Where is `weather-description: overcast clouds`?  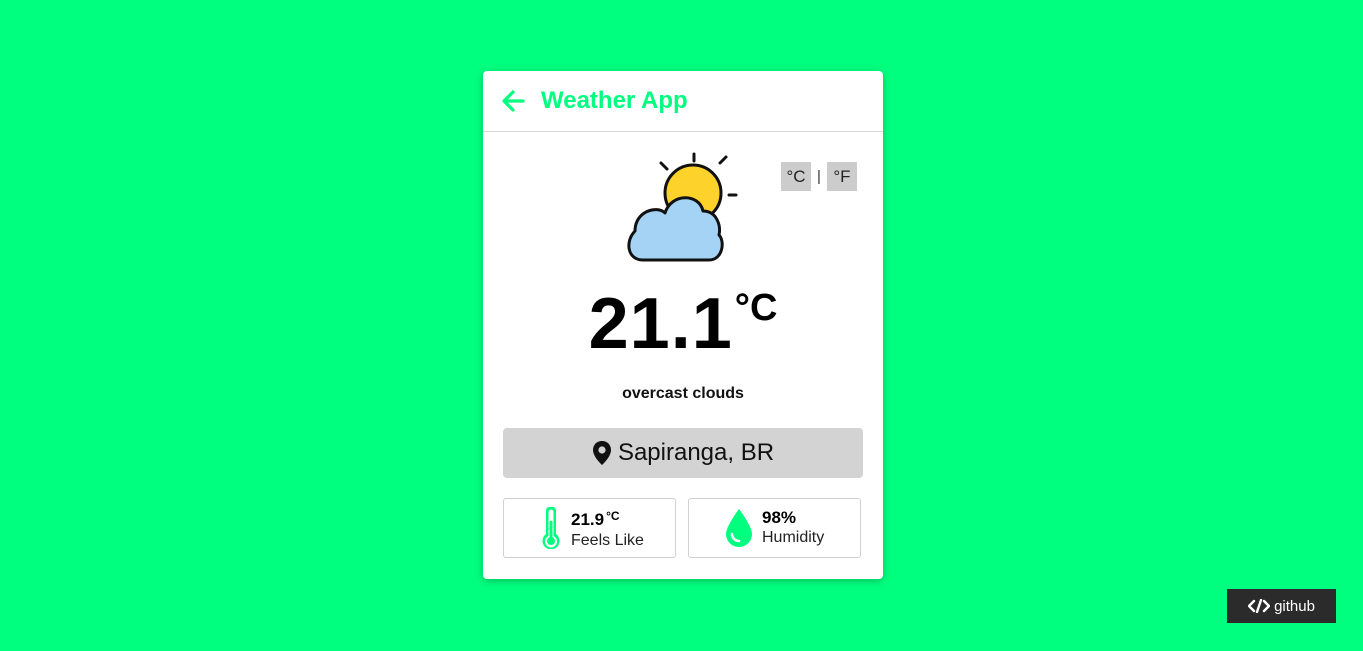 weather-description: overcast clouds is located at coordinates (683, 393).